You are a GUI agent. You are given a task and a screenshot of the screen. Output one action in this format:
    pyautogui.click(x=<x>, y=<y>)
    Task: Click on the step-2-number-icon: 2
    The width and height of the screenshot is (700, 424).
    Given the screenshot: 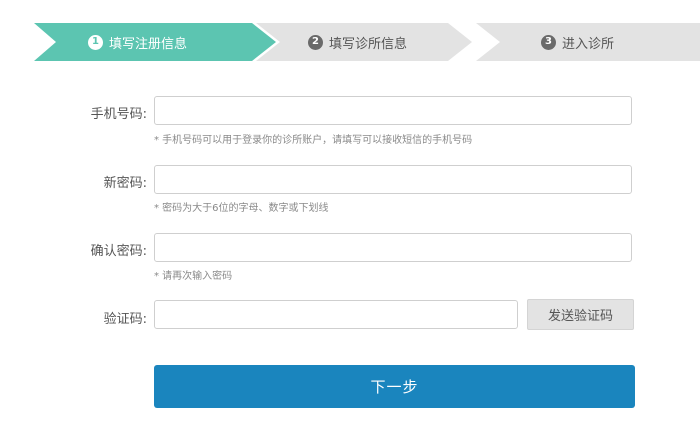 What is the action you would take?
    pyautogui.click(x=315, y=42)
    